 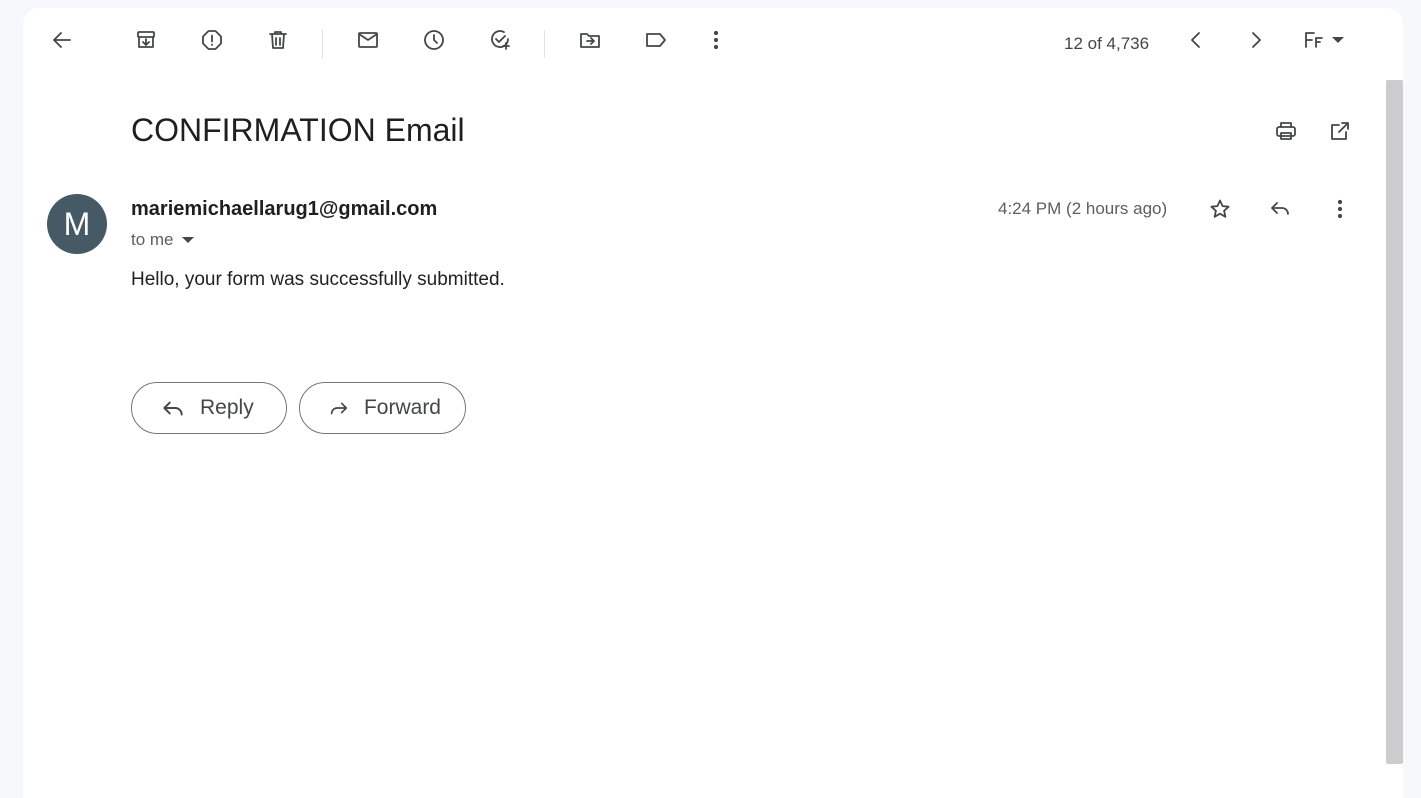 What do you see at coordinates (1256, 40) in the screenshot?
I see `chevron-right-icon` at bounding box center [1256, 40].